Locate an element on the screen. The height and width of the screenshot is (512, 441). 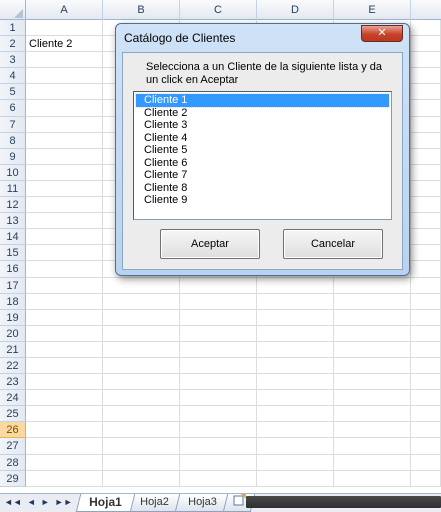
row-header: 23 is located at coordinates (13, 382).